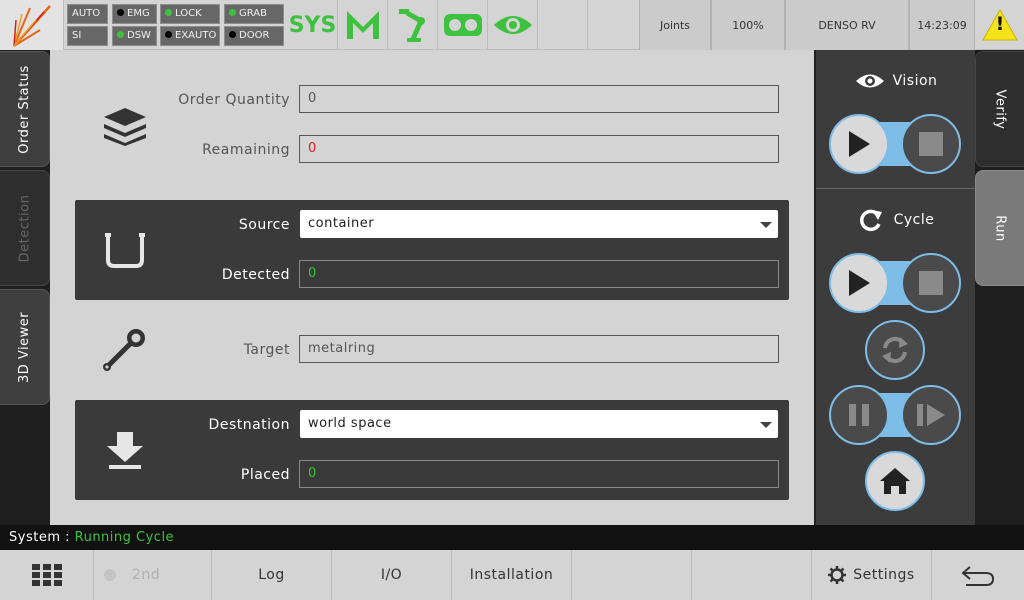 The height and width of the screenshot is (600, 1024). I want to click on tab-run: Run, so click(999, 228).